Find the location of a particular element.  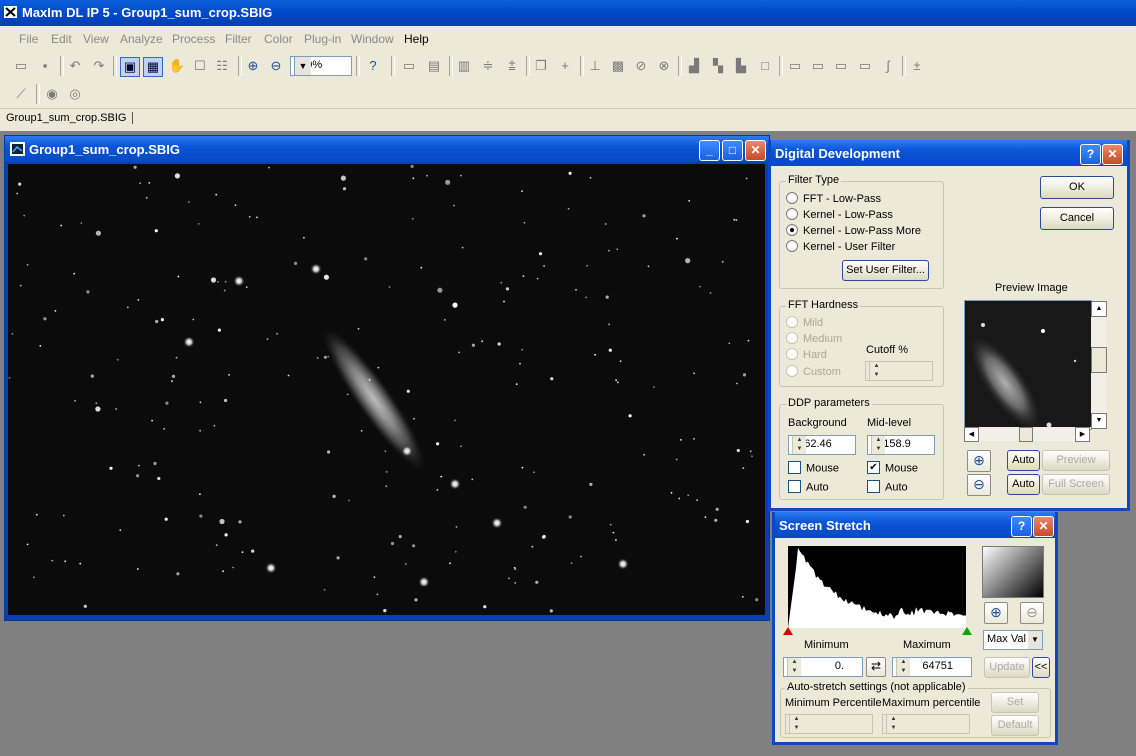

midlevel-mouse-checkbox: ✔ Mouse is located at coordinates (892, 468).